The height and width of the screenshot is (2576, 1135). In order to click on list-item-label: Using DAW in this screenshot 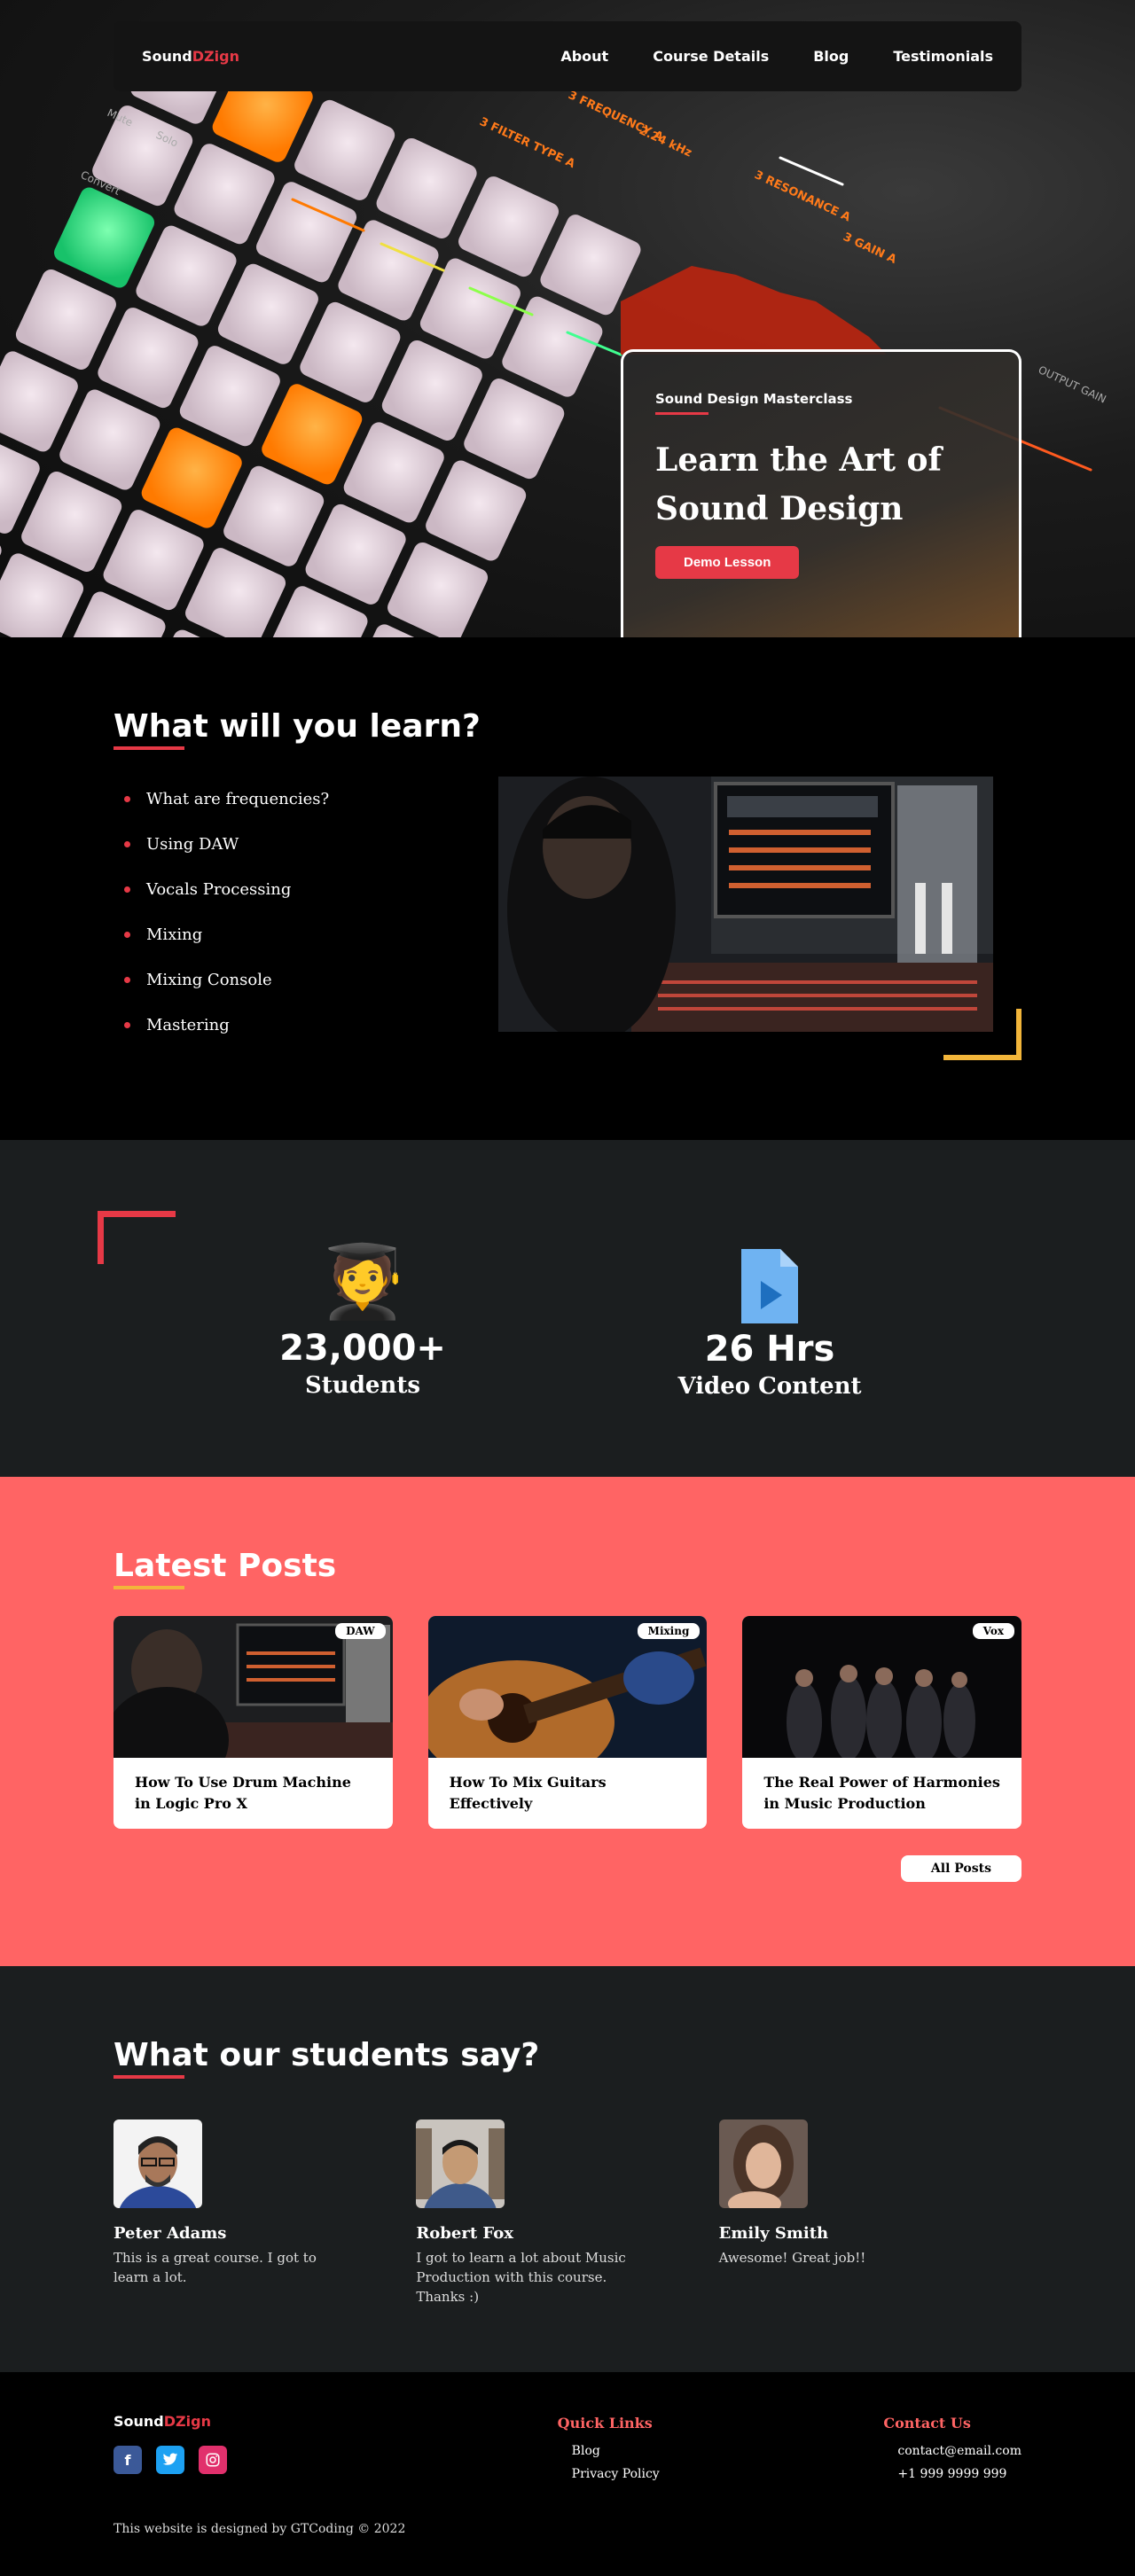, I will do `click(192, 844)`.